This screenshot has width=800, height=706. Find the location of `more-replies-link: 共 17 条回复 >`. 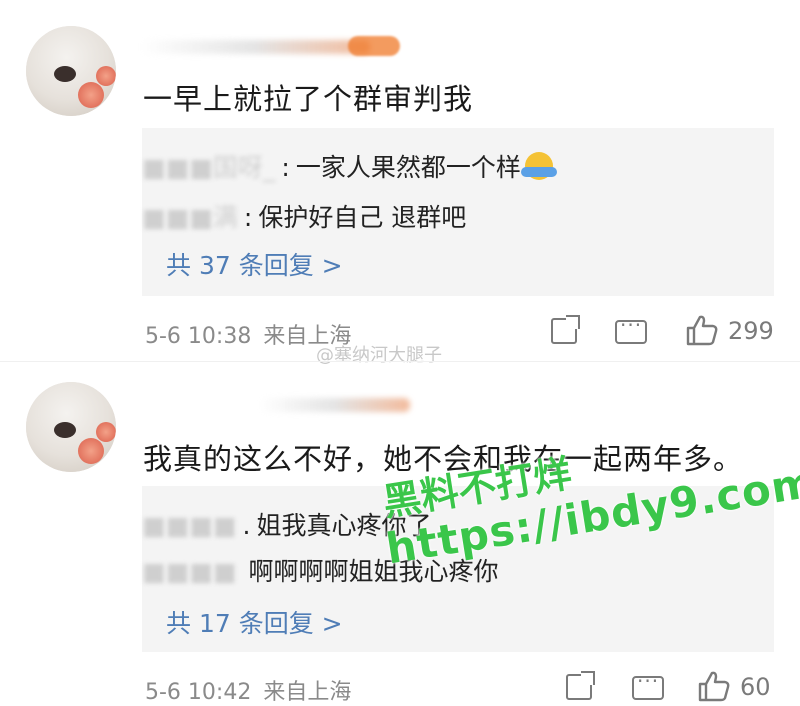

more-replies-link: 共 17 条回复 > is located at coordinates (254, 622).